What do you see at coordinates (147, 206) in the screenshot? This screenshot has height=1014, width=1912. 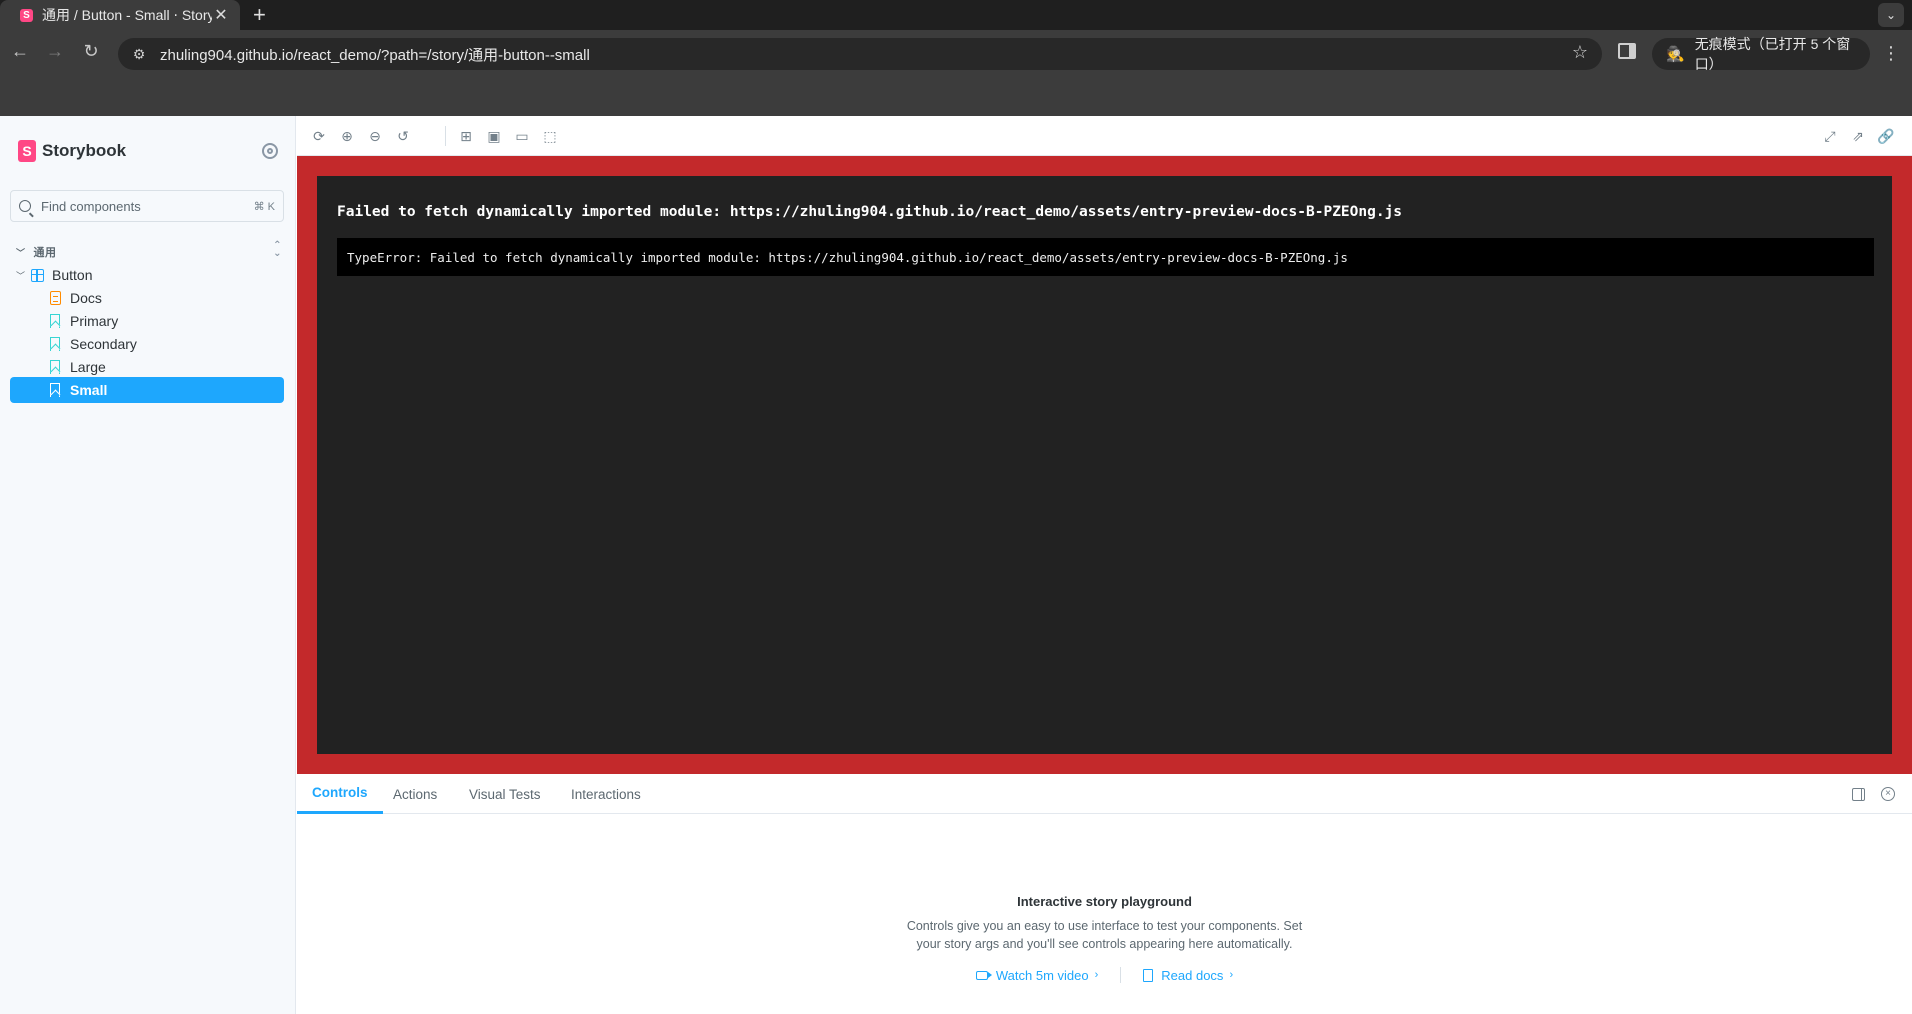 I see `search-input: Find components ⌘ K` at bounding box center [147, 206].